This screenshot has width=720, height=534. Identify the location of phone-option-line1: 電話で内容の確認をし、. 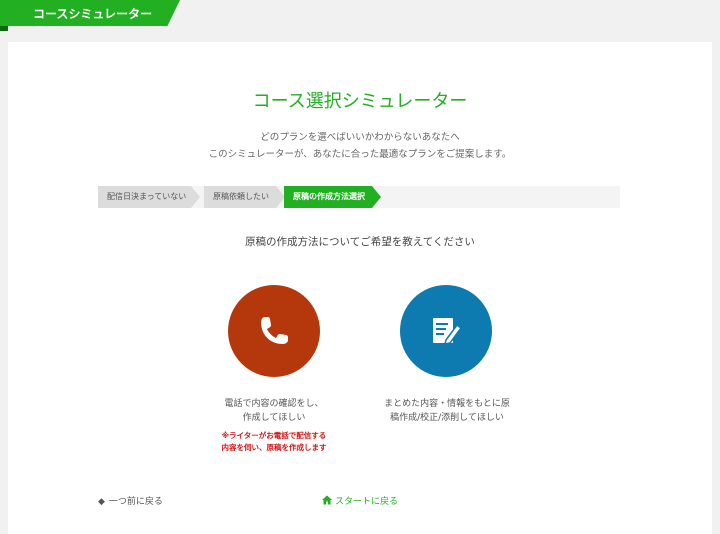
(274, 404).